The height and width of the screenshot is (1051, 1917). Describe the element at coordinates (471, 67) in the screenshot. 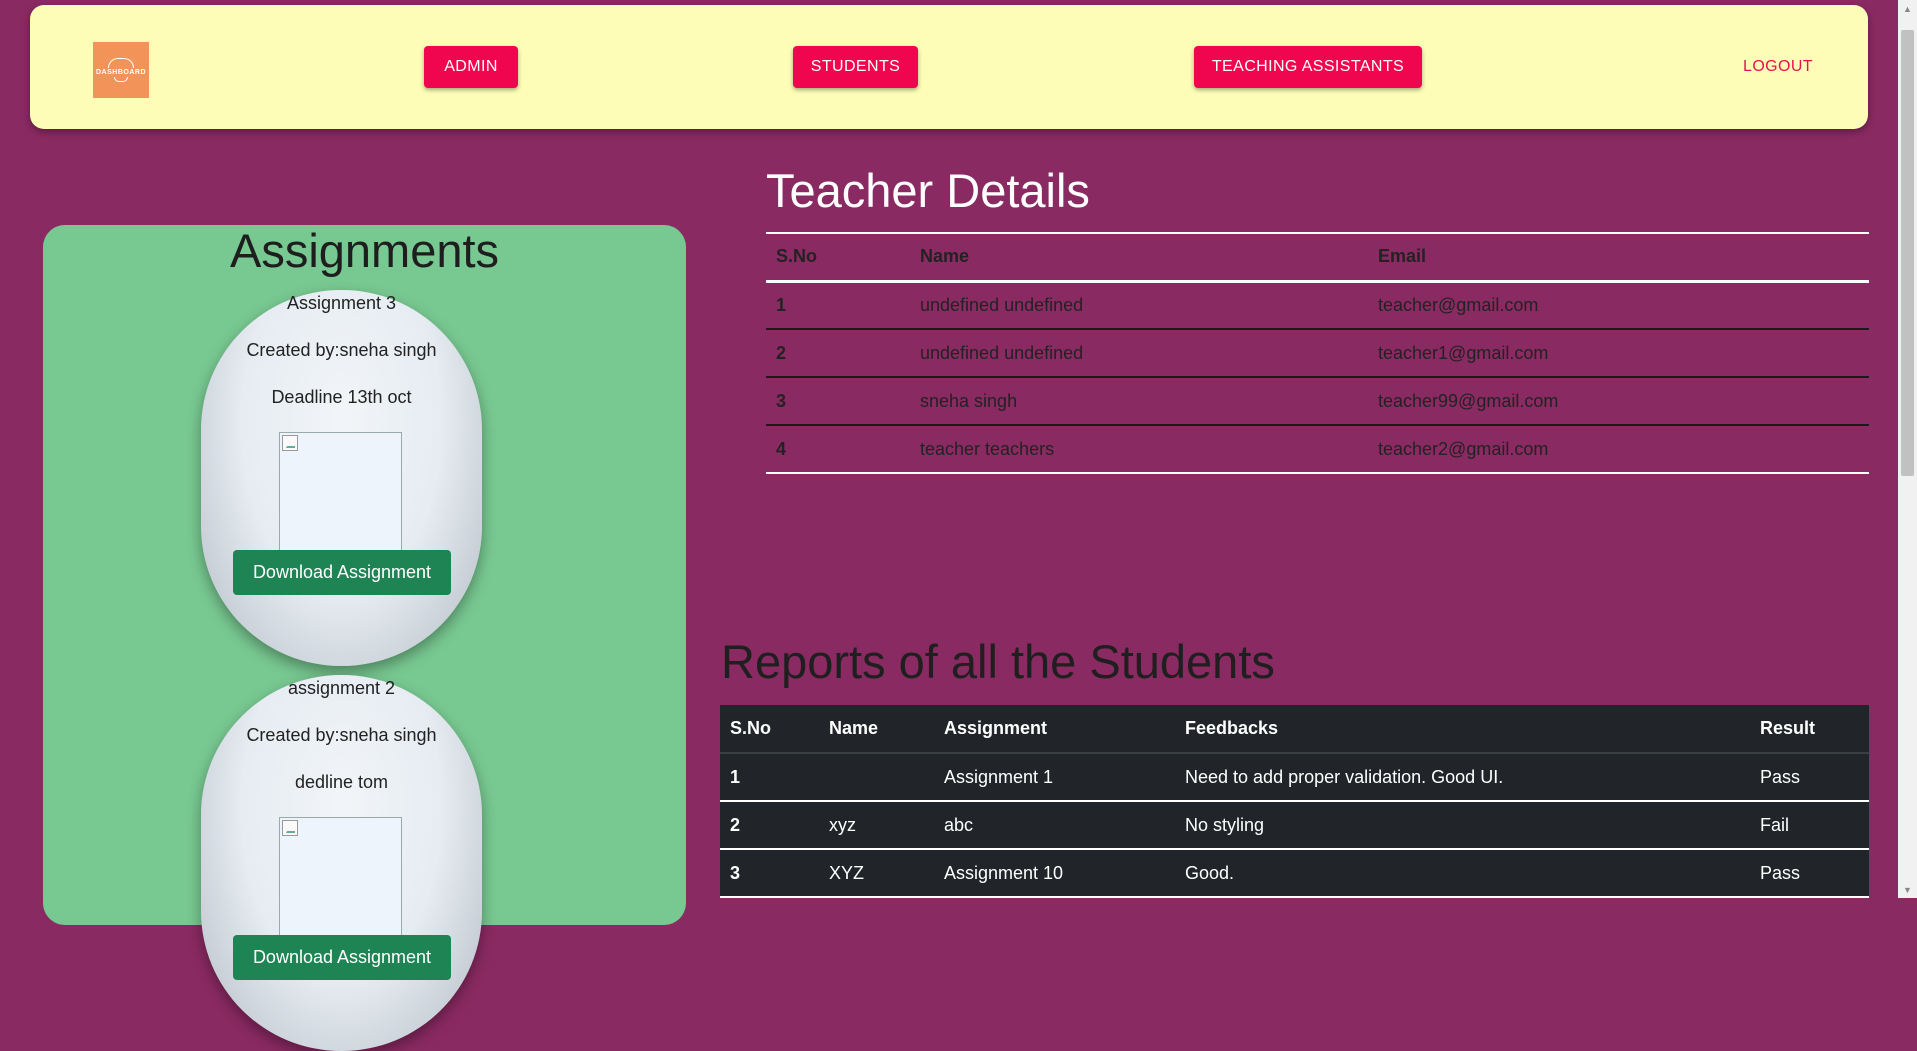

I see `admin-button: ADMIN` at that location.